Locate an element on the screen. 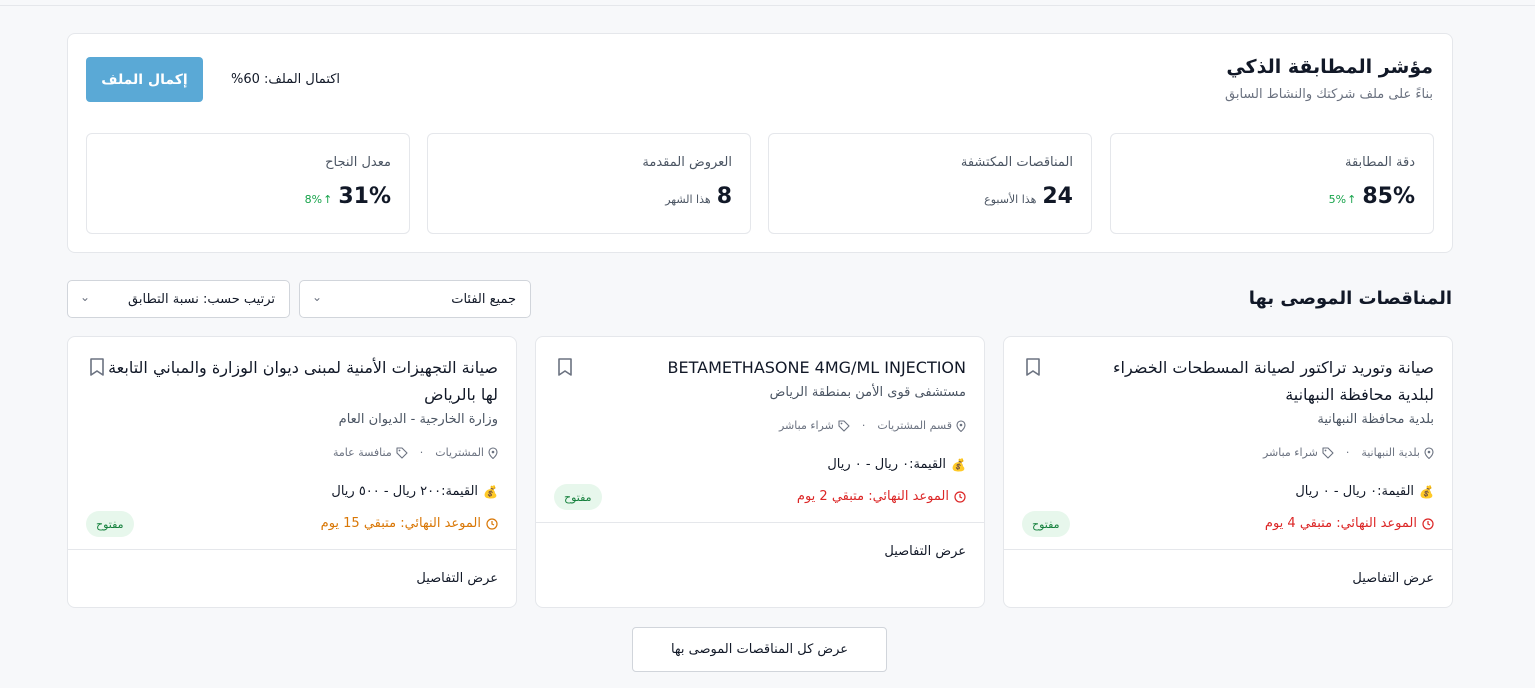 This screenshot has height=688, width=1535. stat-note: هذا الأسبوع is located at coordinates (1010, 199).